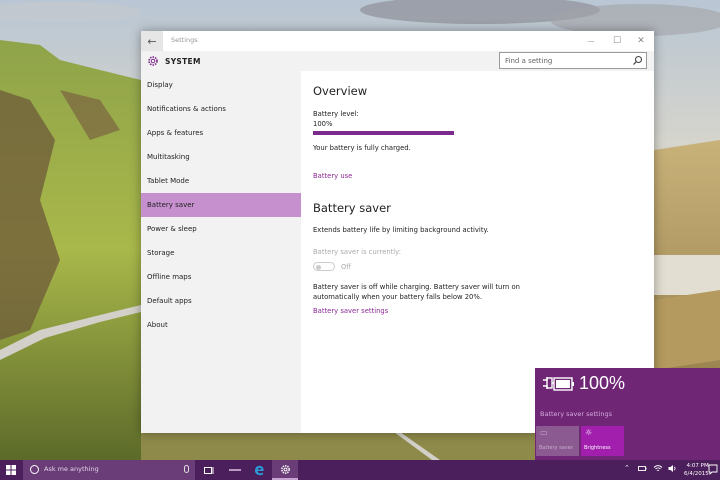 The width and height of the screenshot is (720, 480). I want to click on toggle-knob, so click(318, 267).